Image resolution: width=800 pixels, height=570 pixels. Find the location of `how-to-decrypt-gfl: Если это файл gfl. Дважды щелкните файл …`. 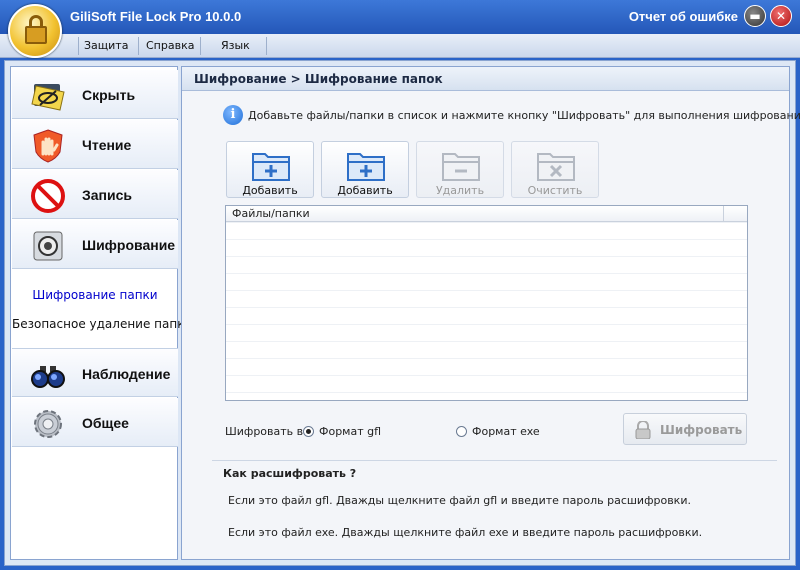

how-to-decrypt-gfl: Если это файл gfl. Дважды щелкните файл … is located at coordinates (459, 500).